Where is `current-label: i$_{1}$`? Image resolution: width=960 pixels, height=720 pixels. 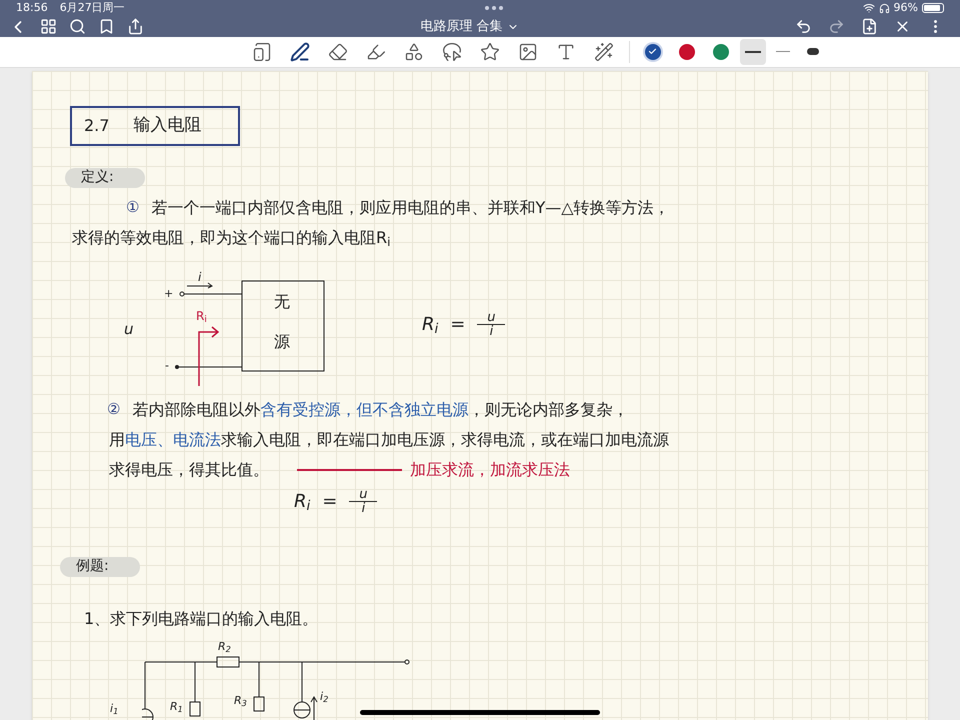
current-label: i$_{1}$ is located at coordinates (114, 708).